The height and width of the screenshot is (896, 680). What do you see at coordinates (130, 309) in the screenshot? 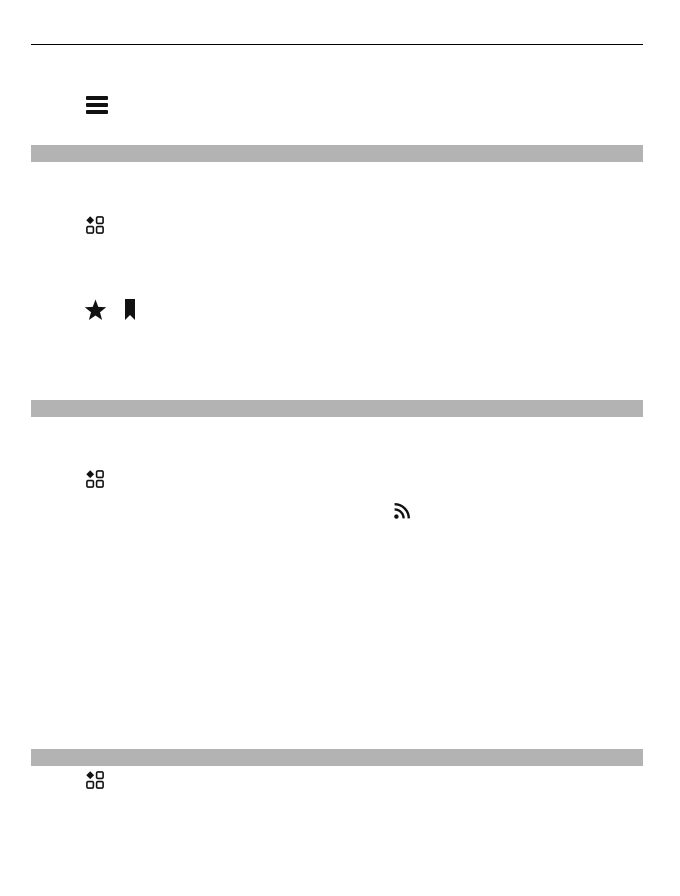
I see `bookmark-icon` at bounding box center [130, 309].